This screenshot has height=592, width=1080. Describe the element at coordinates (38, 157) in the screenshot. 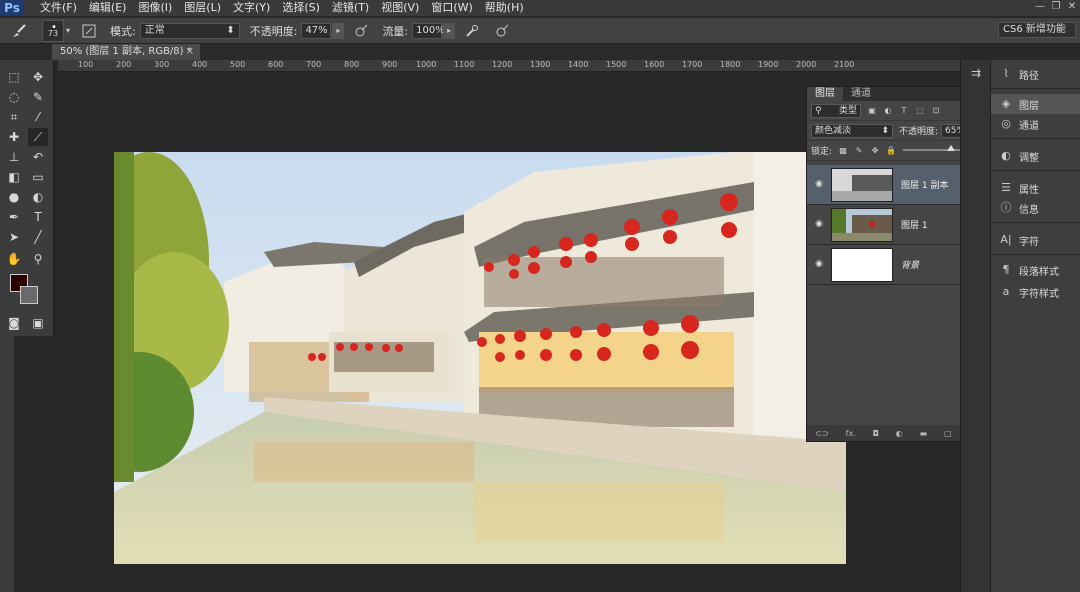

I see `history-brush-tool-icon: ↶` at that location.